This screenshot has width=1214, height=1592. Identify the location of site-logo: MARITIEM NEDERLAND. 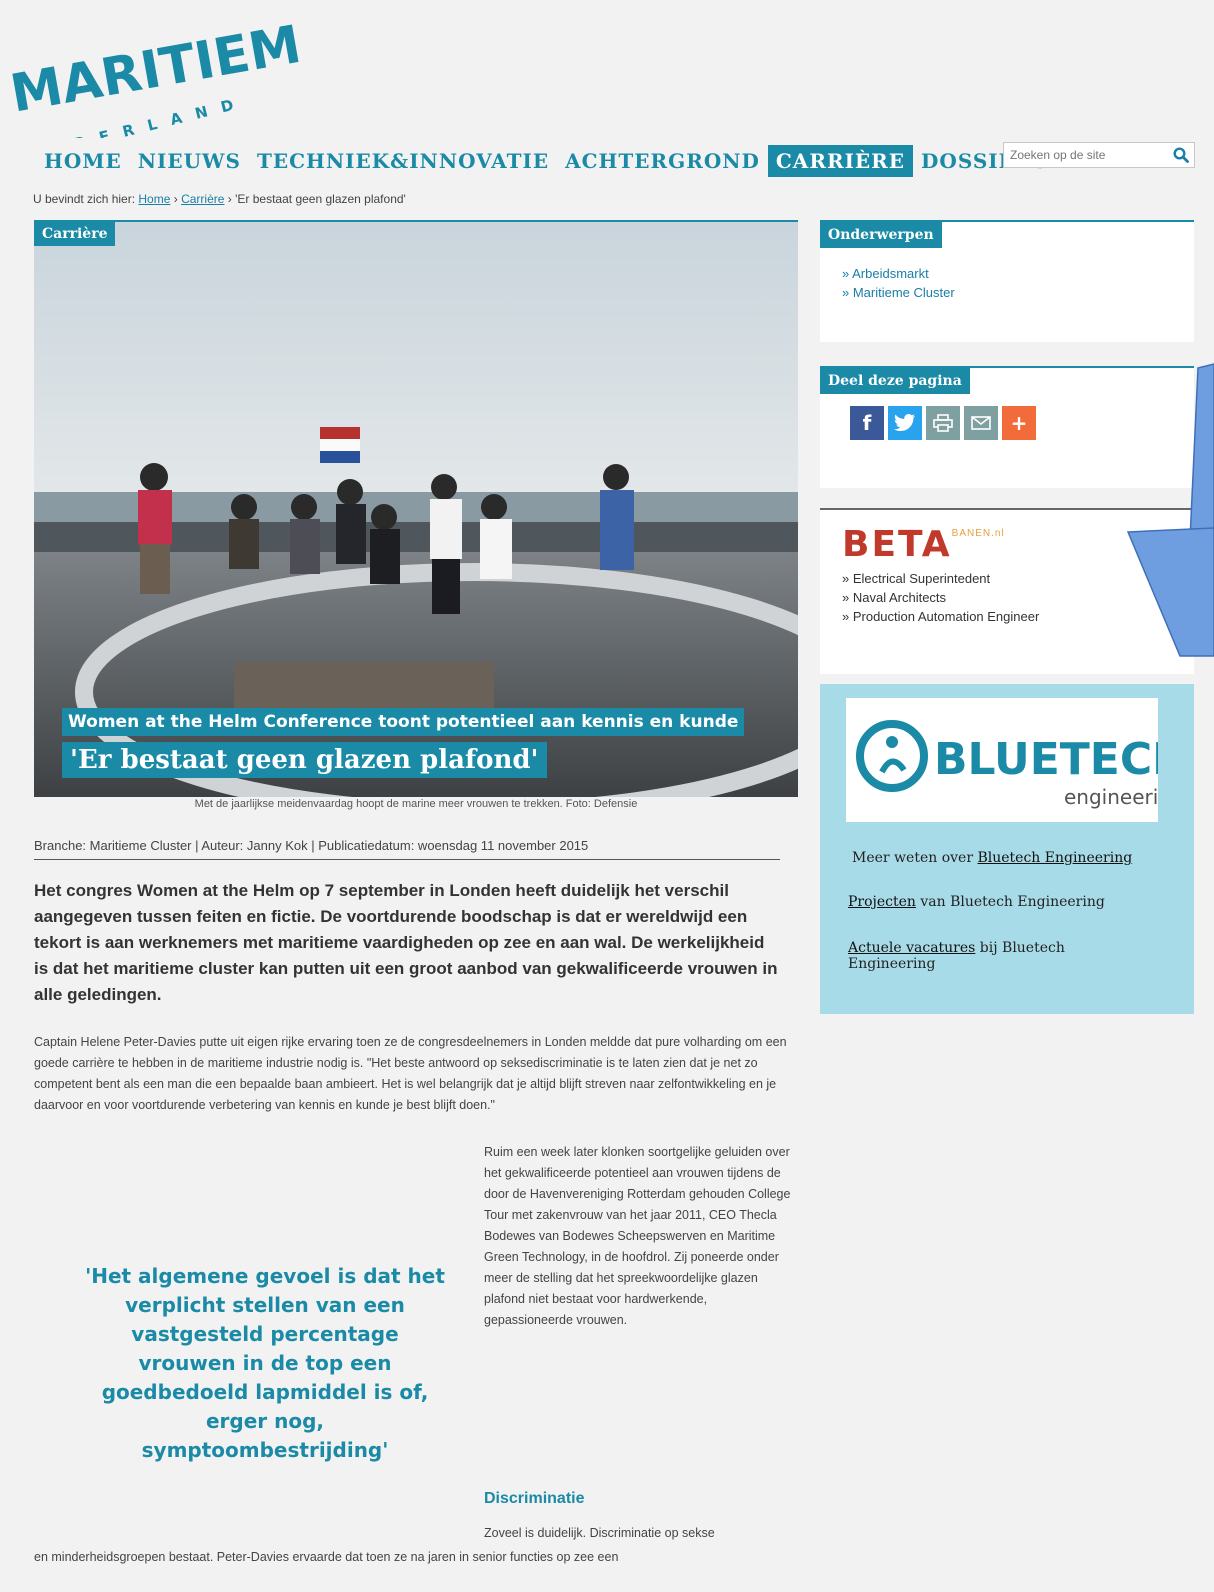
(156, 90).